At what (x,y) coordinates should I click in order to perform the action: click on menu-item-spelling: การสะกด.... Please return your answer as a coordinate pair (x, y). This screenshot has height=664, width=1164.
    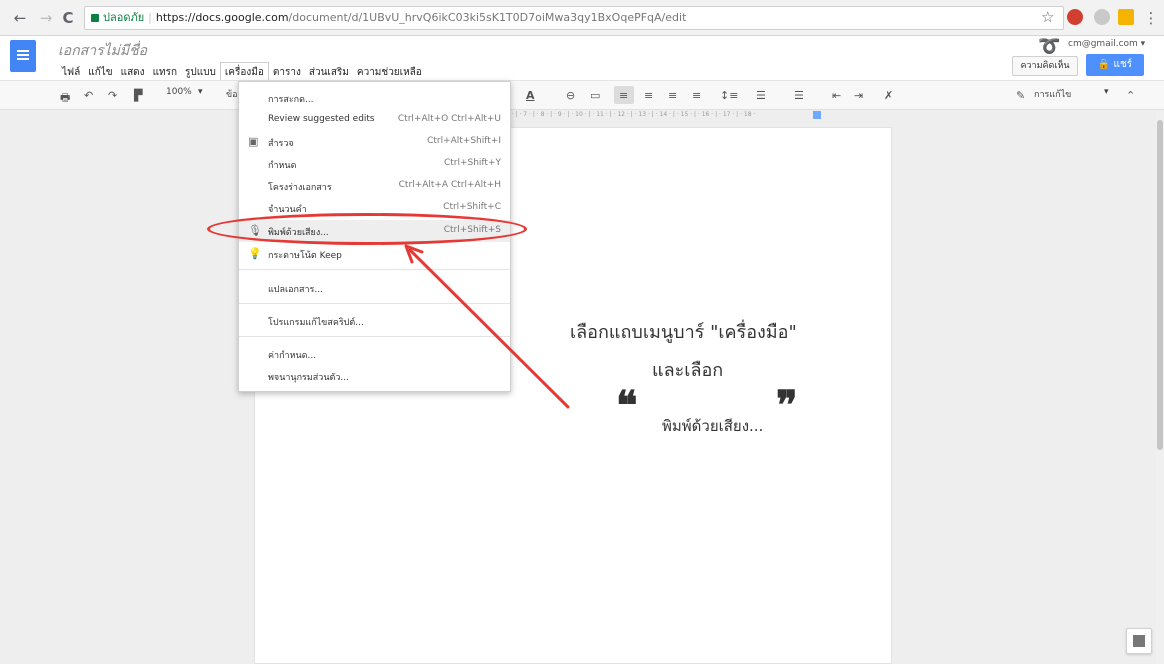
    Looking at the image, I should click on (374, 98).